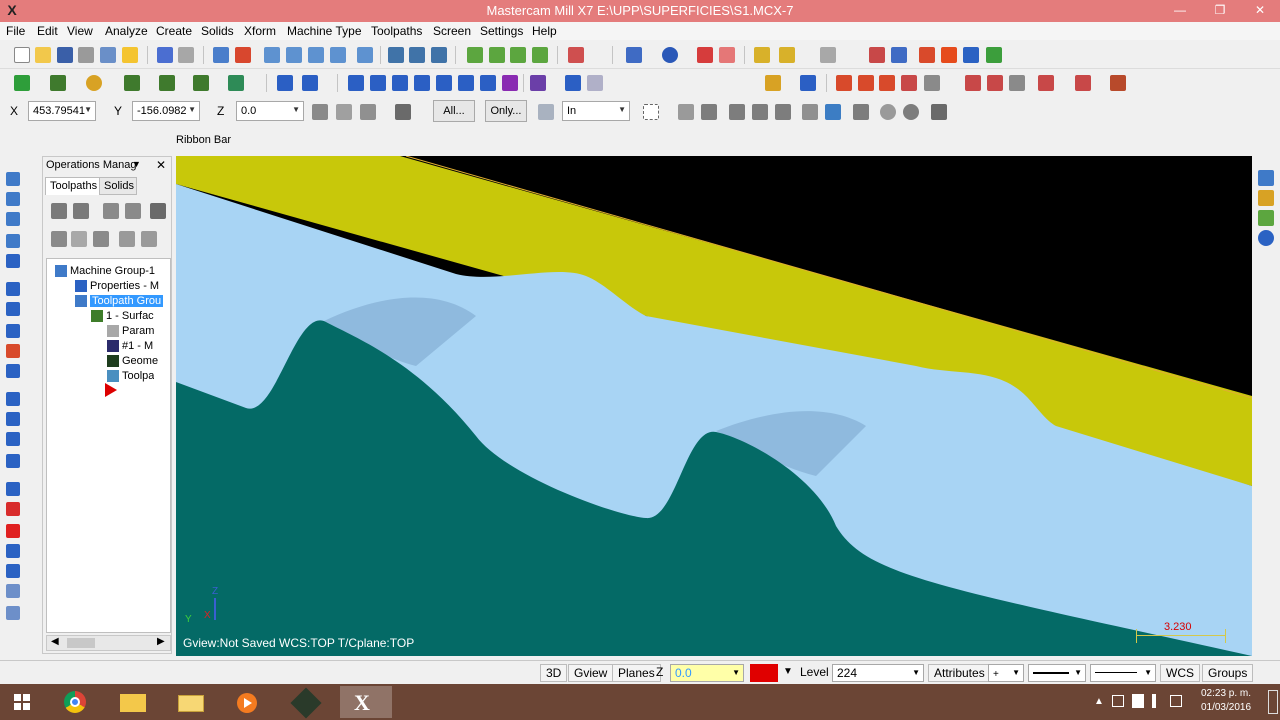  Describe the element at coordinates (55, 641) in the screenshot. I see `scroll-left-icon: ◀` at that location.